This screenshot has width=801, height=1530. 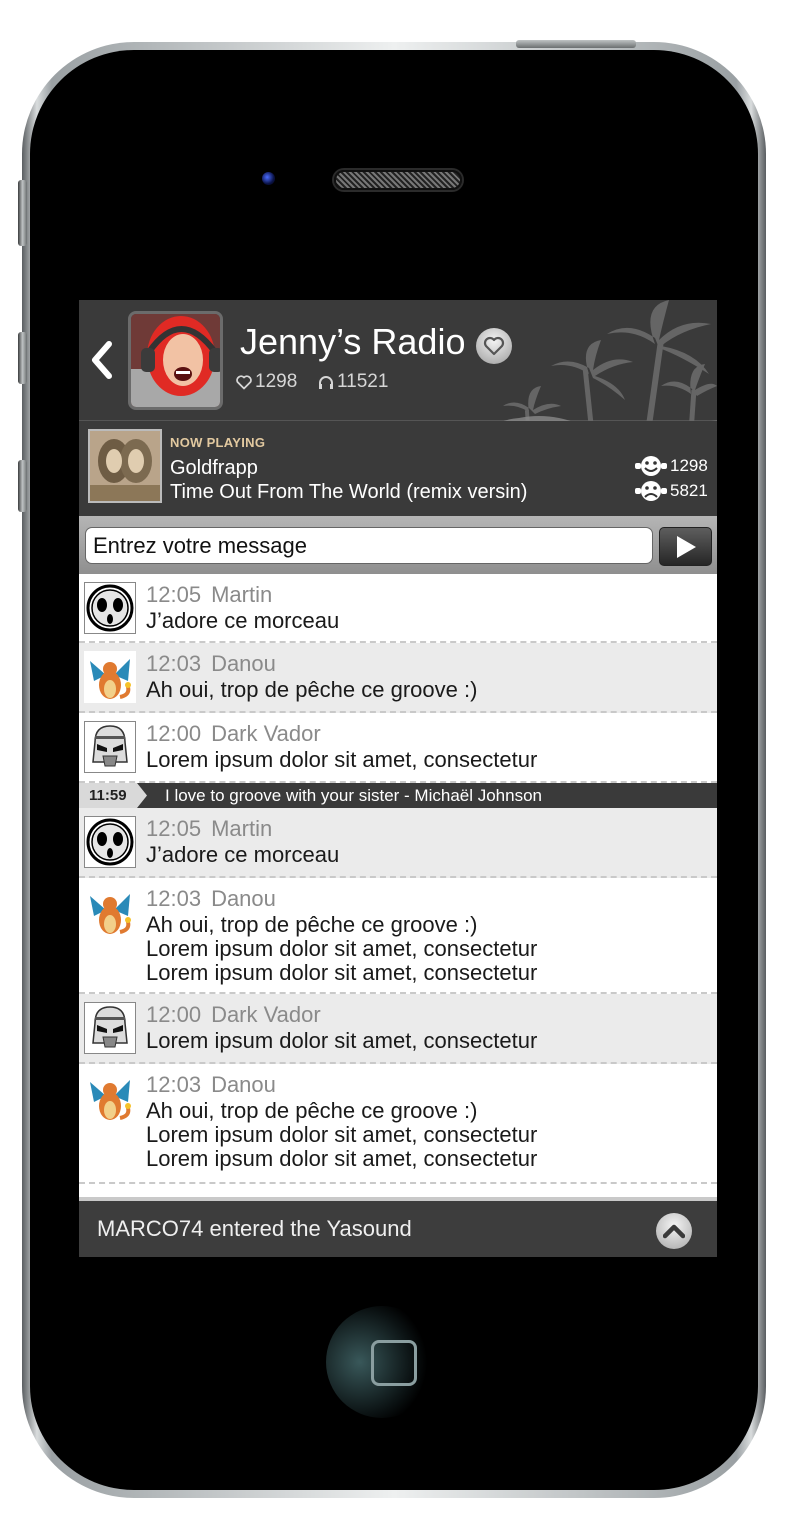 What do you see at coordinates (254, 1228) in the screenshot?
I see `notification-text: MARCO74 entered the Yasound` at bounding box center [254, 1228].